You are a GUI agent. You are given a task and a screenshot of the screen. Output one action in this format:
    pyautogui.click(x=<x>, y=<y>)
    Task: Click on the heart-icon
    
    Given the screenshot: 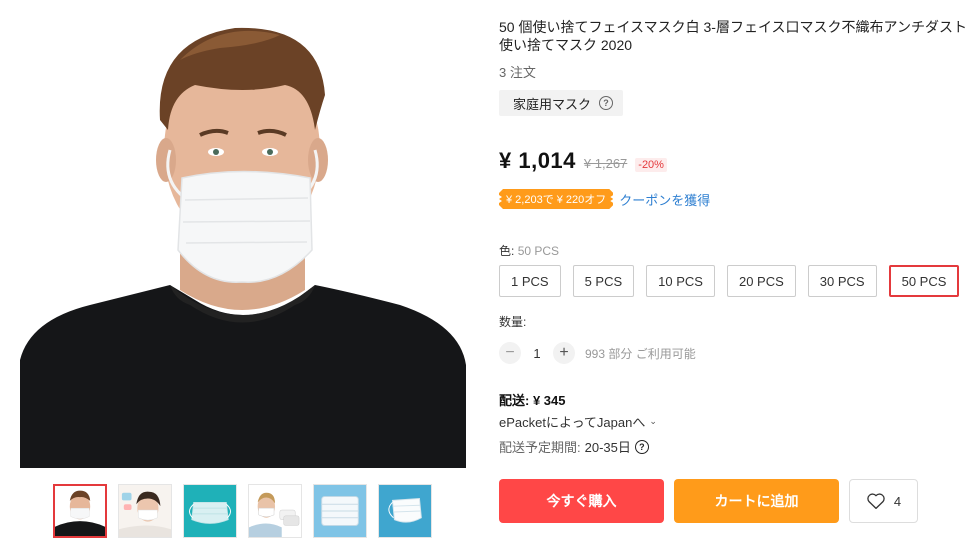 What is the action you would take?
    pyautogui.click(x=876, y=501)
    